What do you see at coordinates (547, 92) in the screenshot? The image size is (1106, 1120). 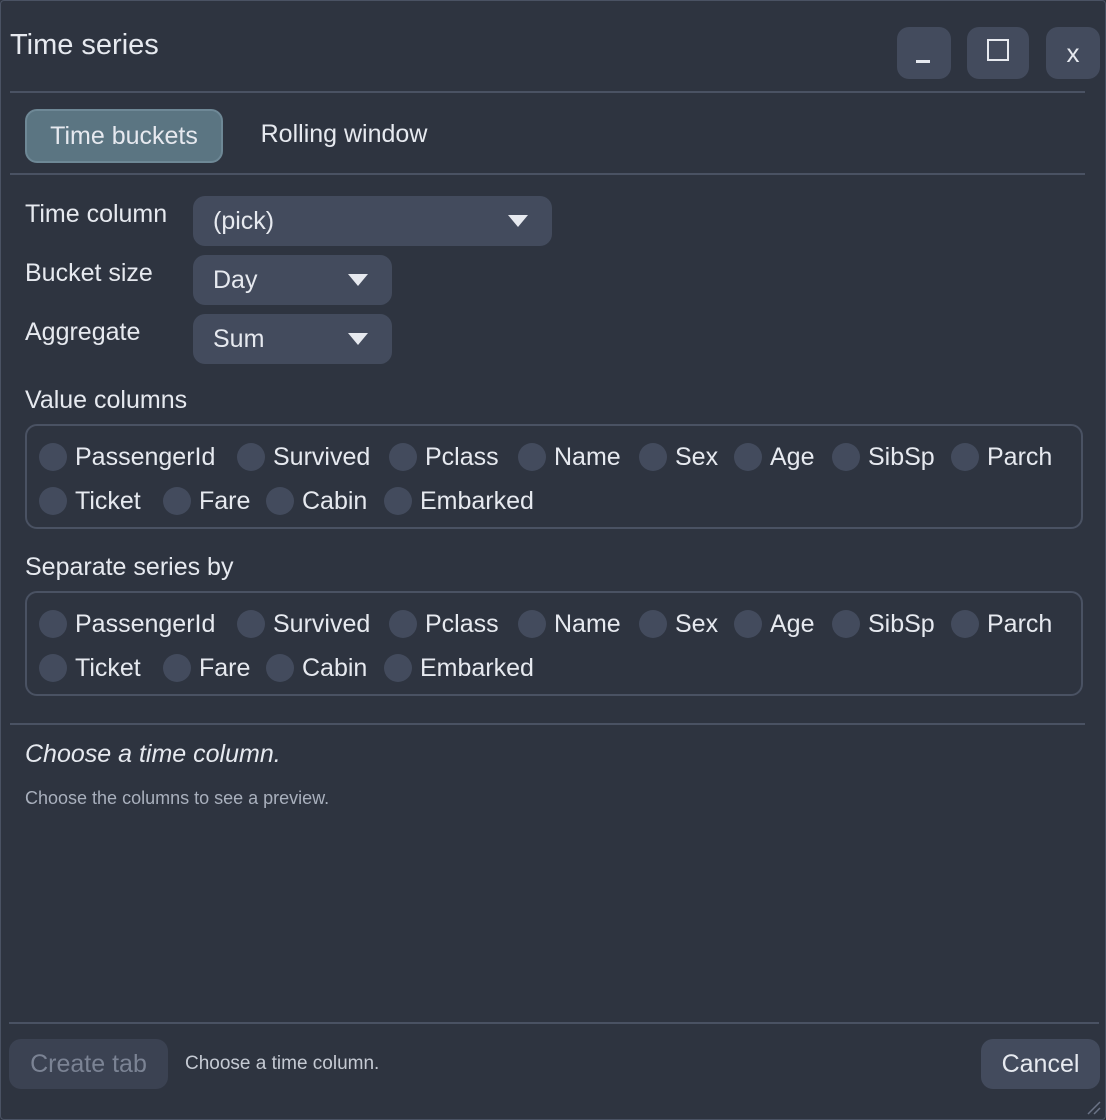 I see `title-divider` at bounding box center [547, 92].